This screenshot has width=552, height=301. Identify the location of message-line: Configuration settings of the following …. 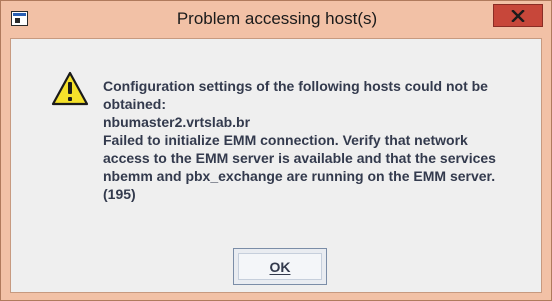
(295, 86).